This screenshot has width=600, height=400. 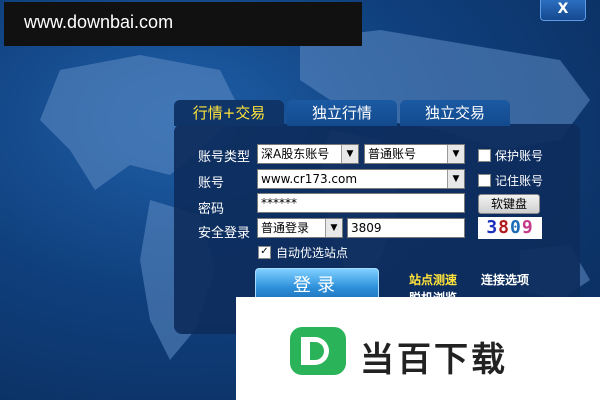 What do you see at coordinates (295, 154) in the screenshot?
I see `account-type-value: 深A股东账号` at bounding box center [295, 154].